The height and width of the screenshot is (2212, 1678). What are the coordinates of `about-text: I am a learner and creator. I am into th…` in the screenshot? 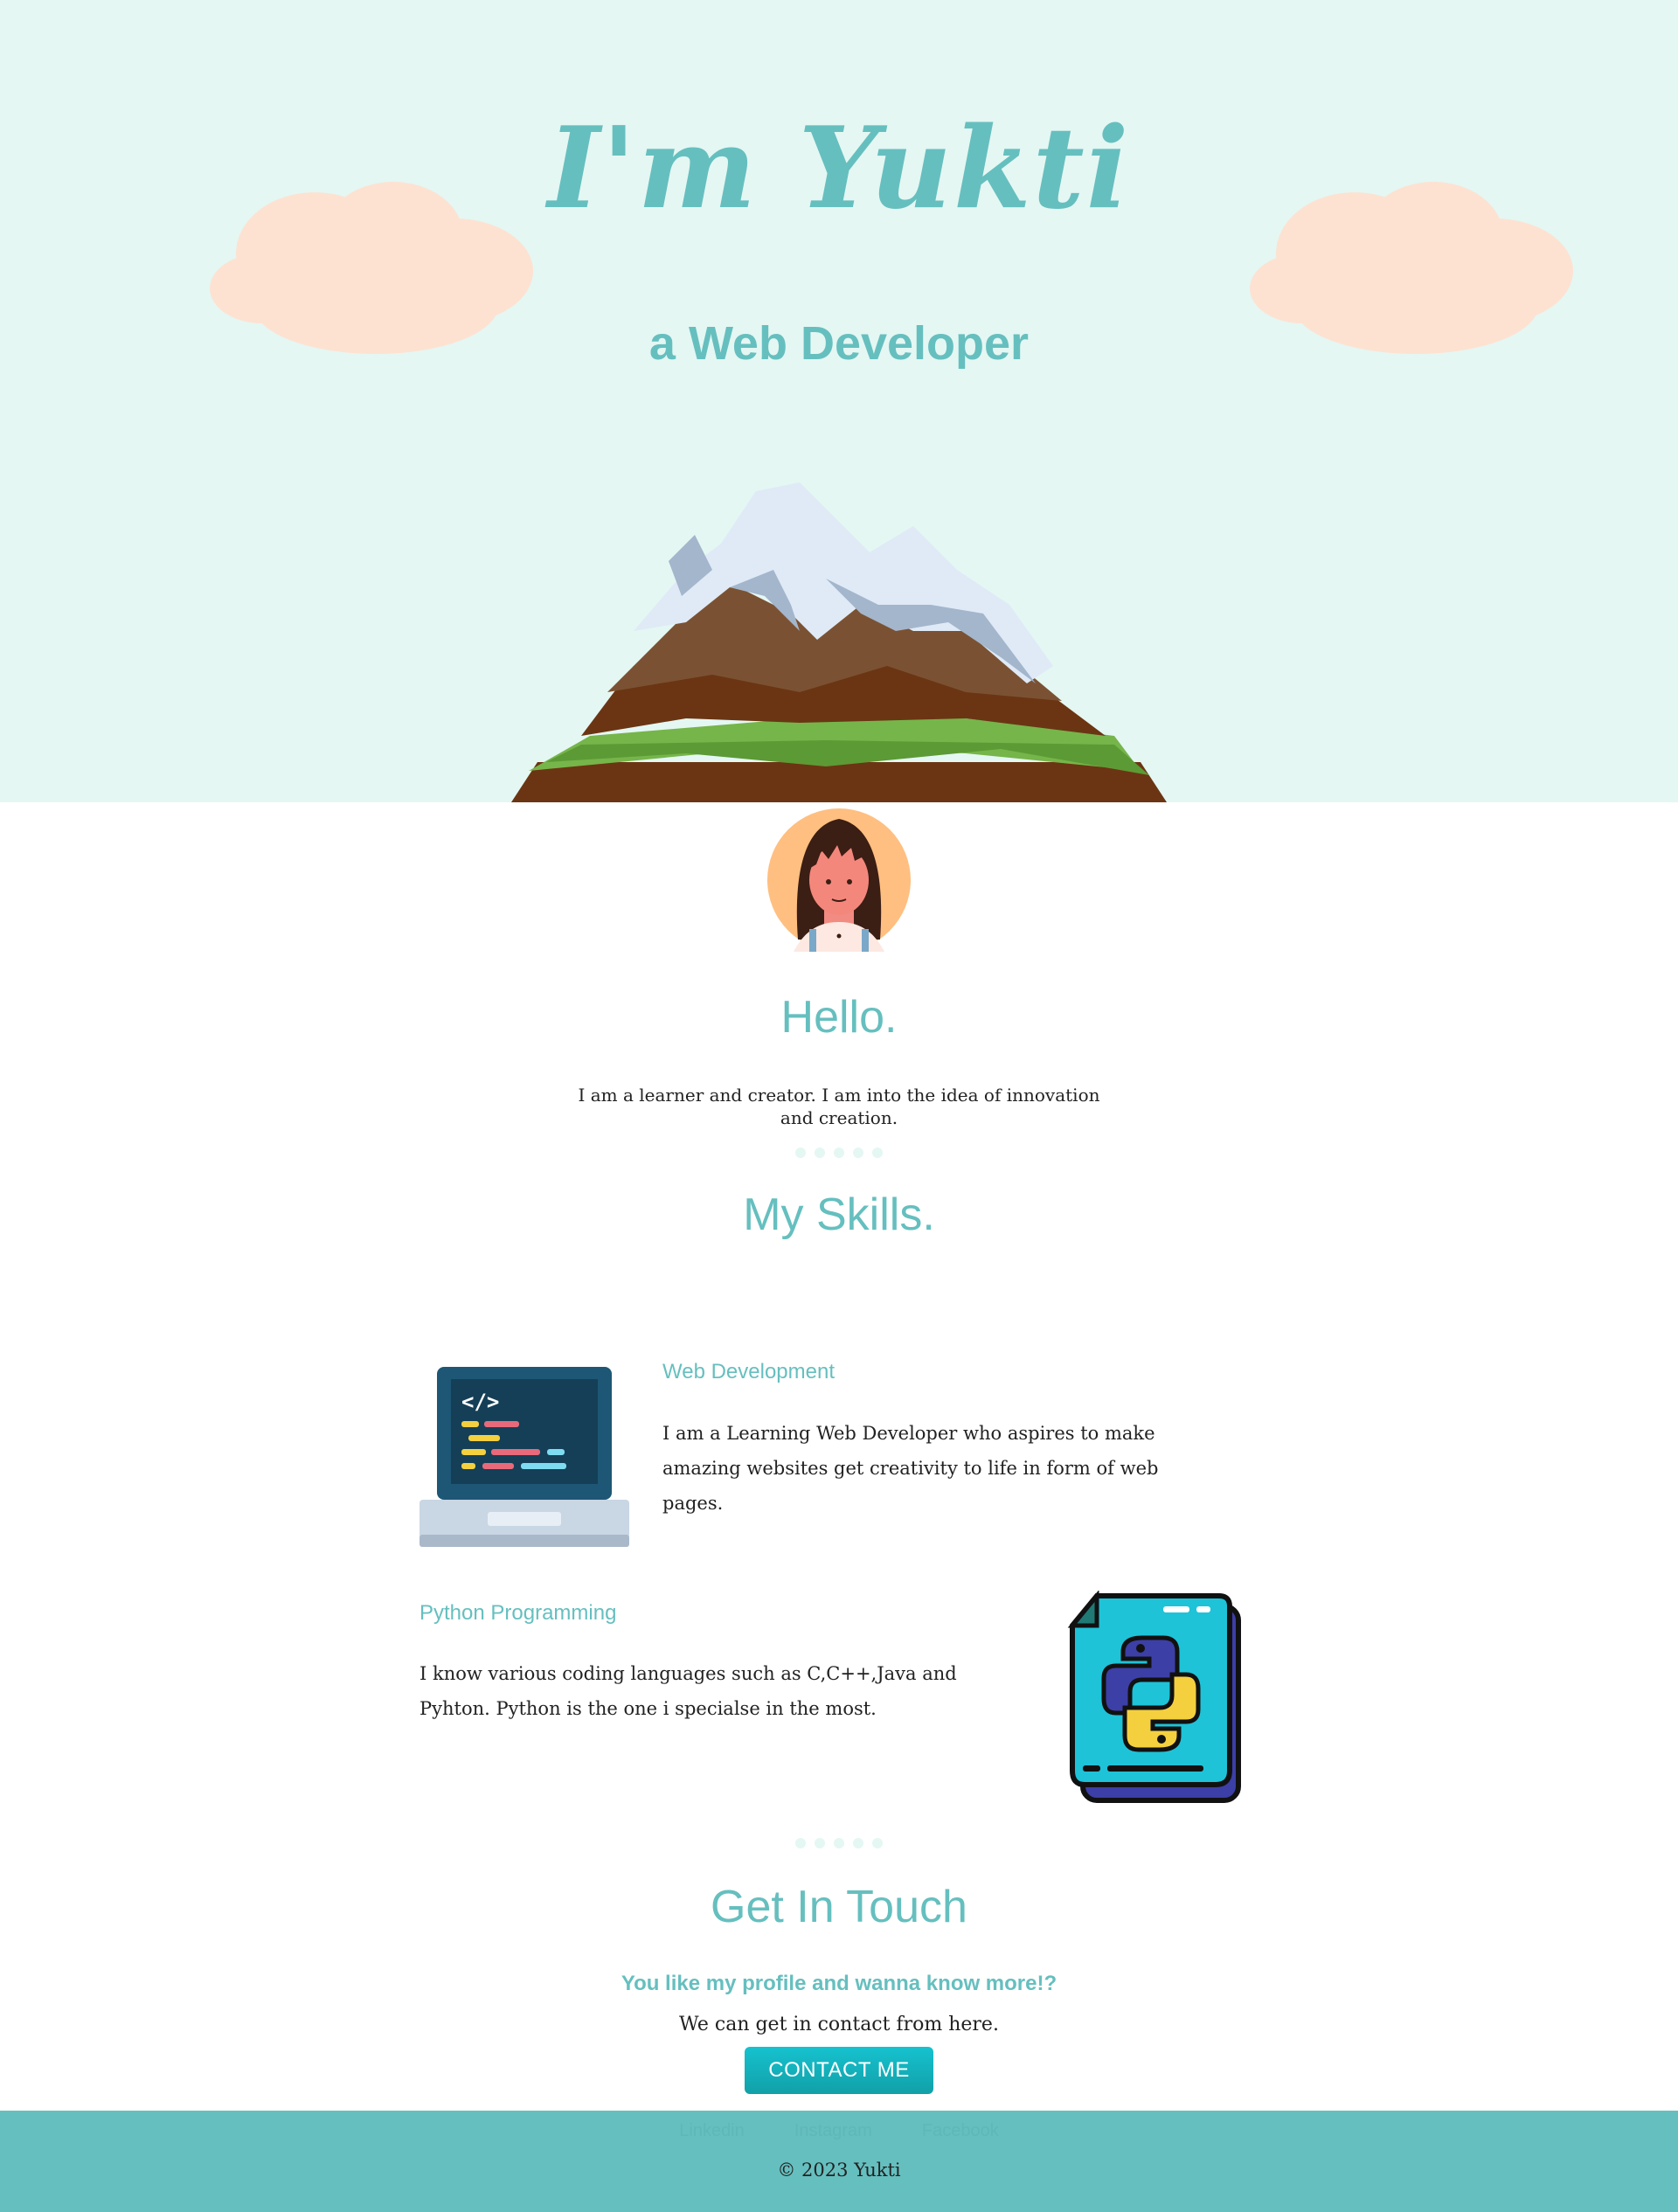 It's located at (839, 1106).